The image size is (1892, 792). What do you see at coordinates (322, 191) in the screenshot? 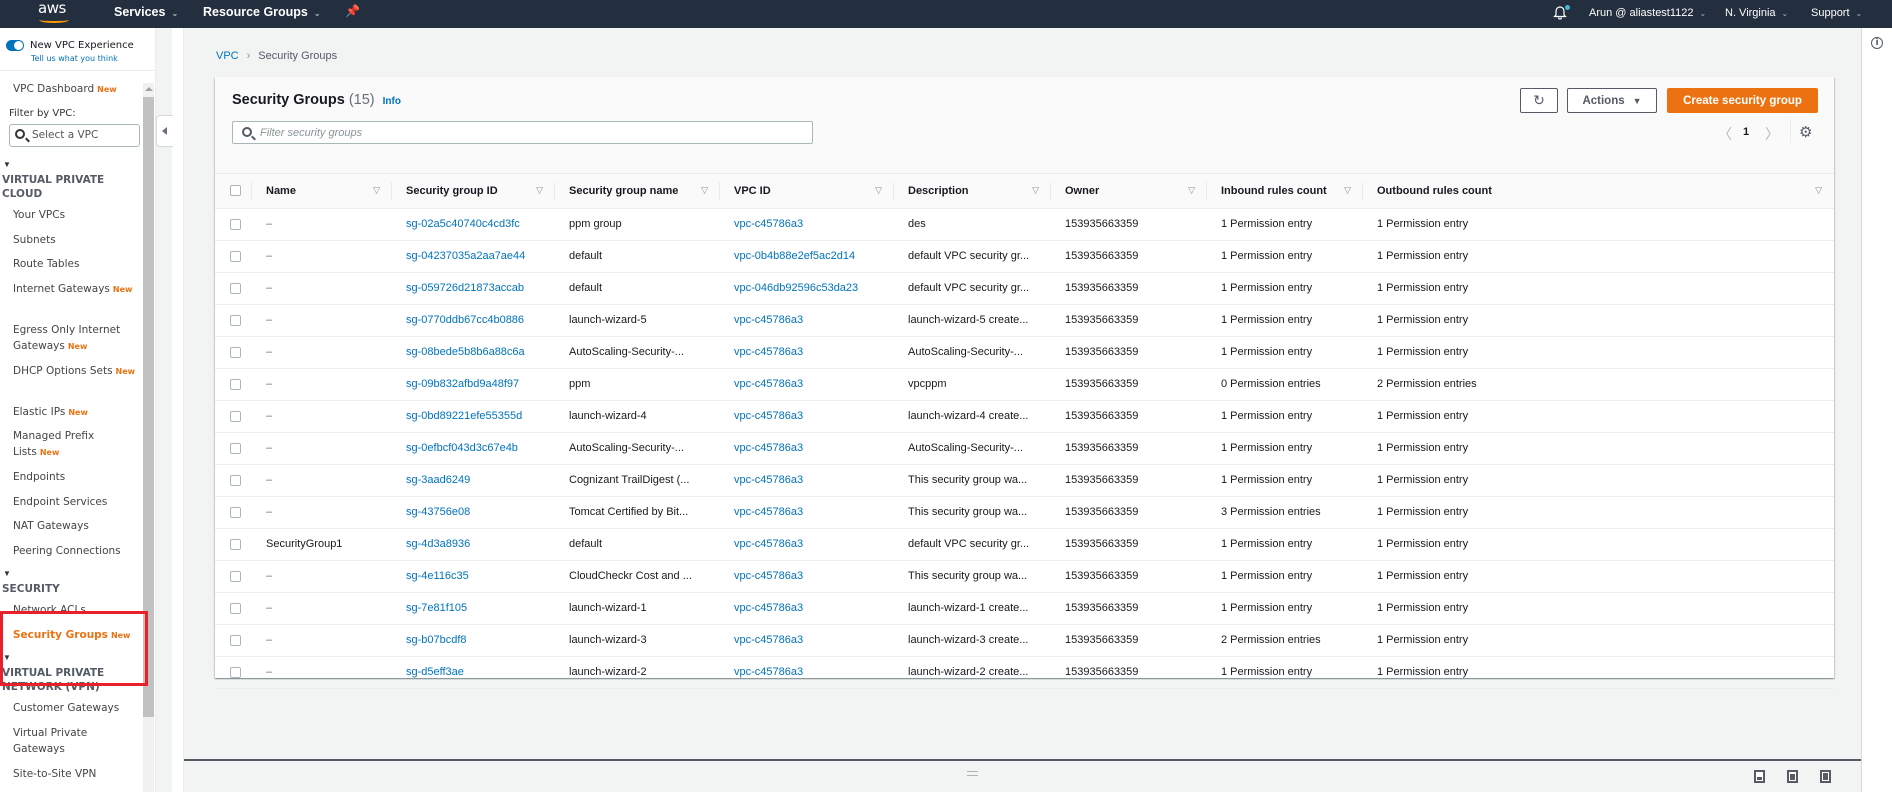
I see `column-header-name: Name ▽` at bounding box center [322, 191].